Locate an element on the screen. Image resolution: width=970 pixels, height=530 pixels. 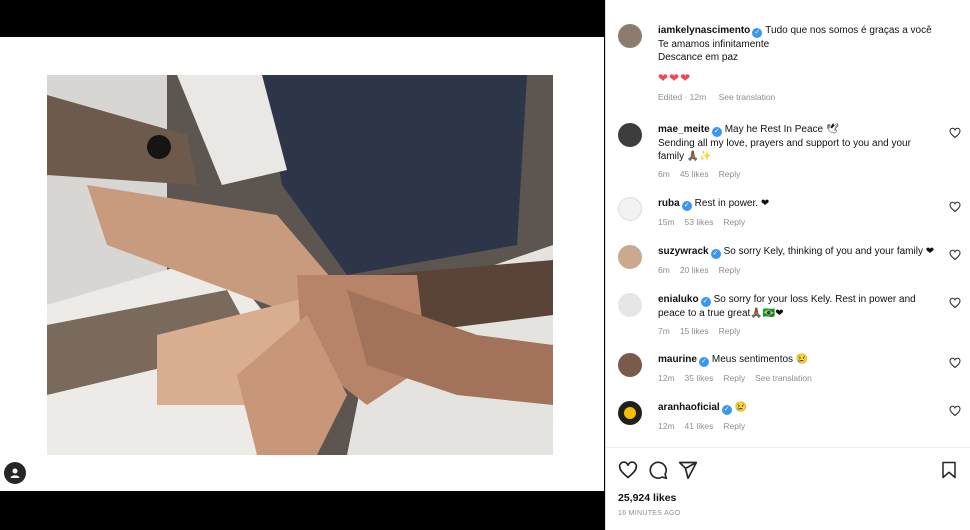
comment-time: 15m is located at coordinates (666, 222).